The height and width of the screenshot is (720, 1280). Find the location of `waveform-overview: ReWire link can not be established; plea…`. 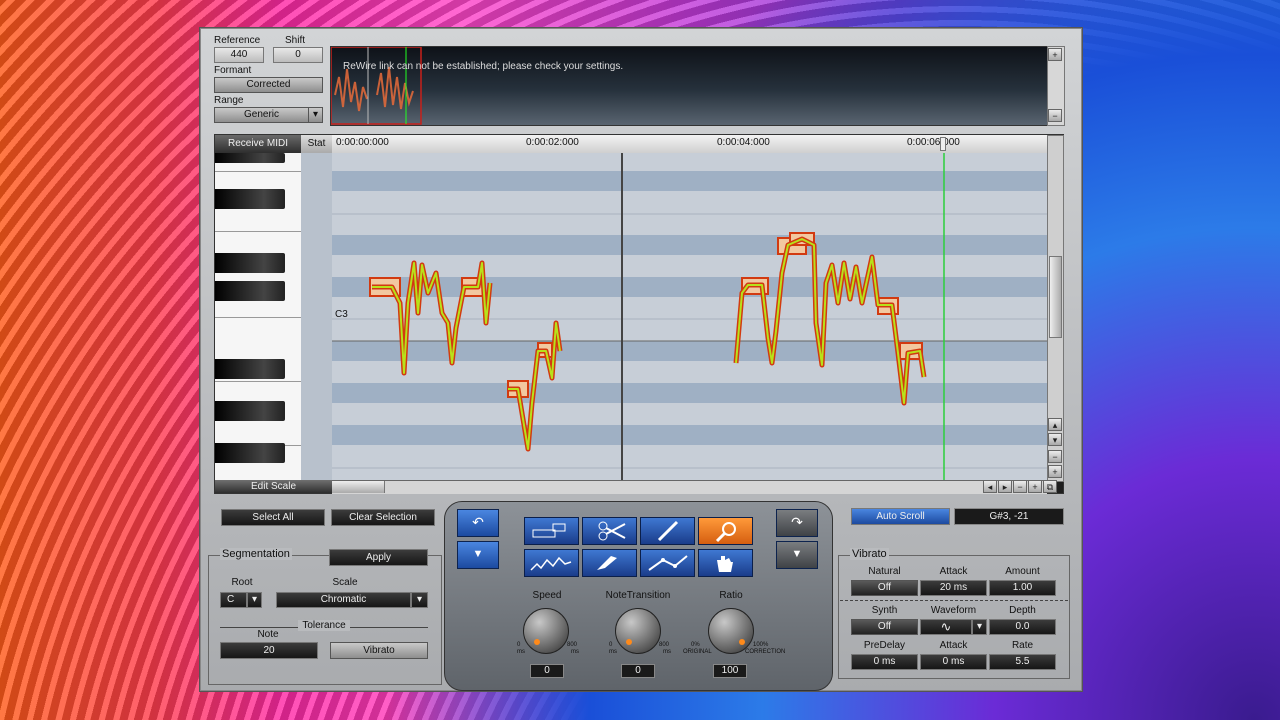

waveform-overview: ReWire link can not be established; plea… is located at coordinates (689, 86).